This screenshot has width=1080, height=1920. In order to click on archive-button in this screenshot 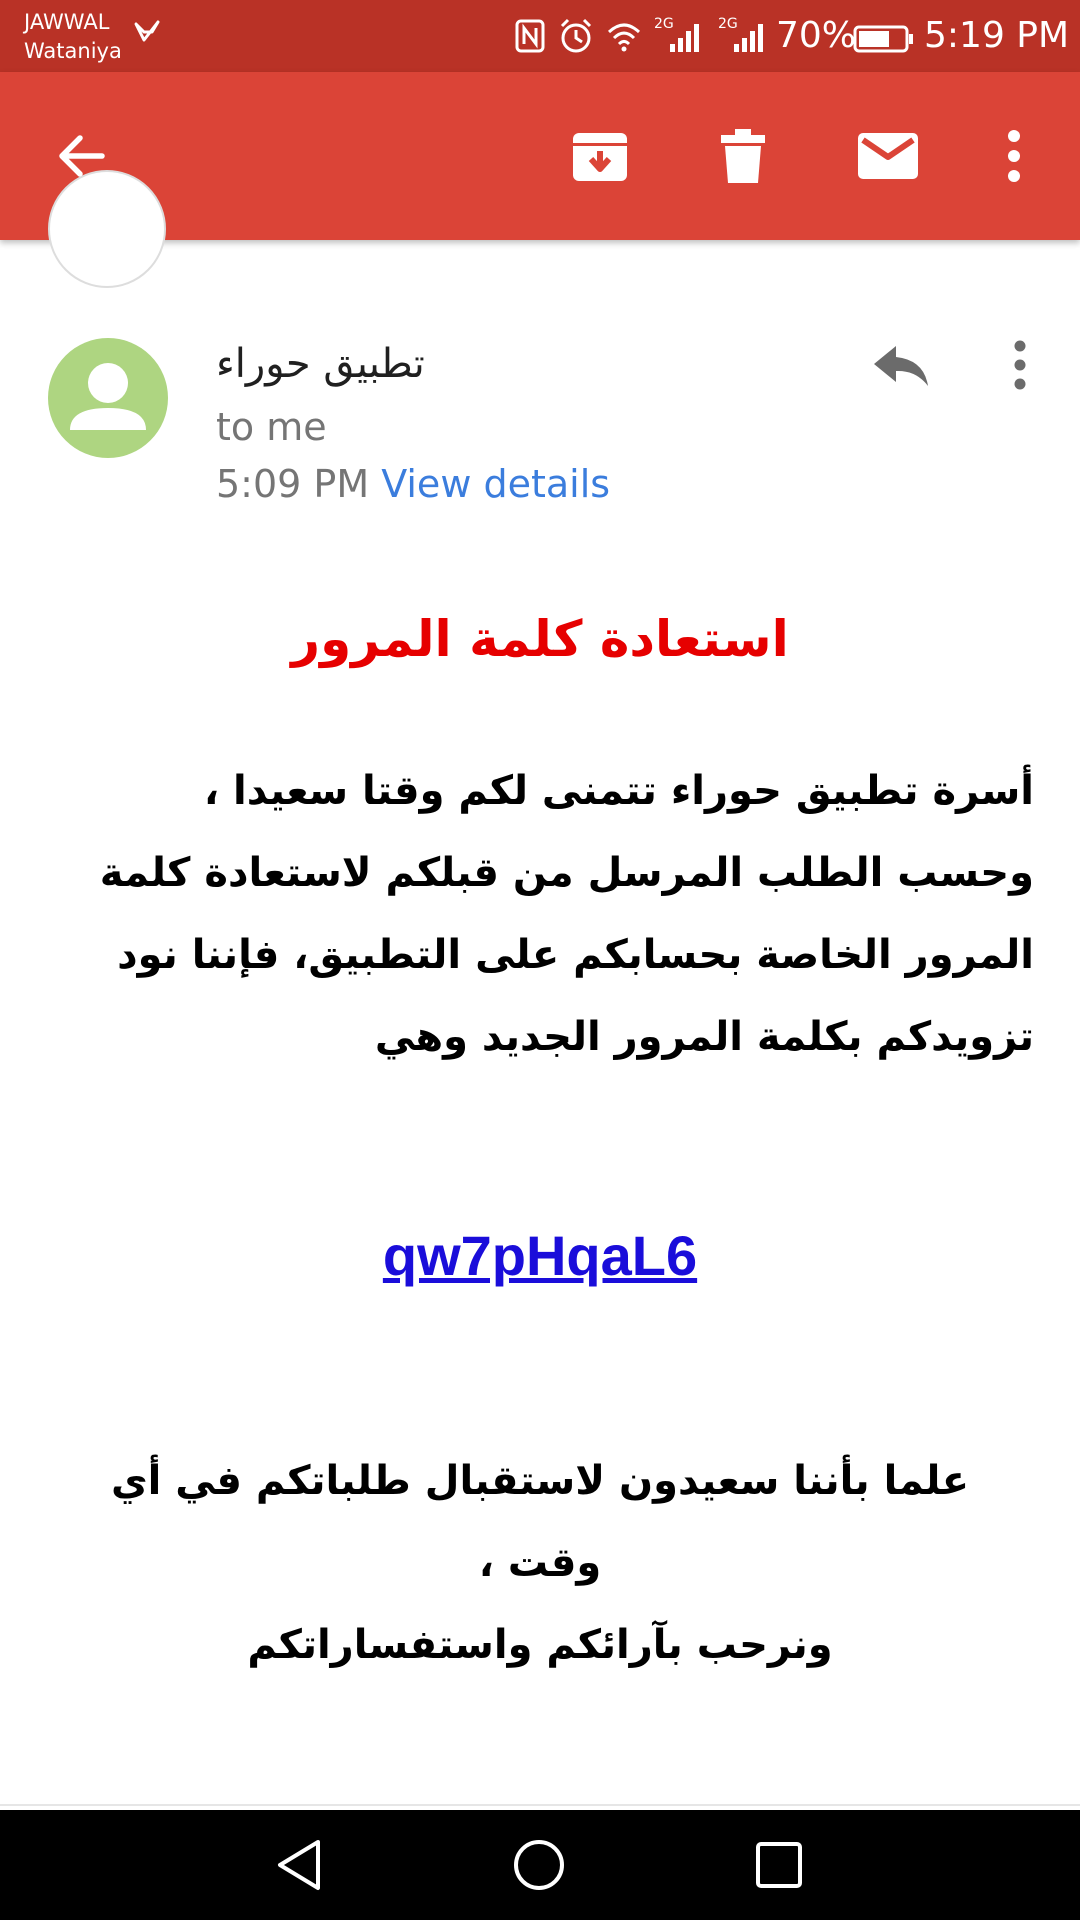, I will do `click(600, 156)`.